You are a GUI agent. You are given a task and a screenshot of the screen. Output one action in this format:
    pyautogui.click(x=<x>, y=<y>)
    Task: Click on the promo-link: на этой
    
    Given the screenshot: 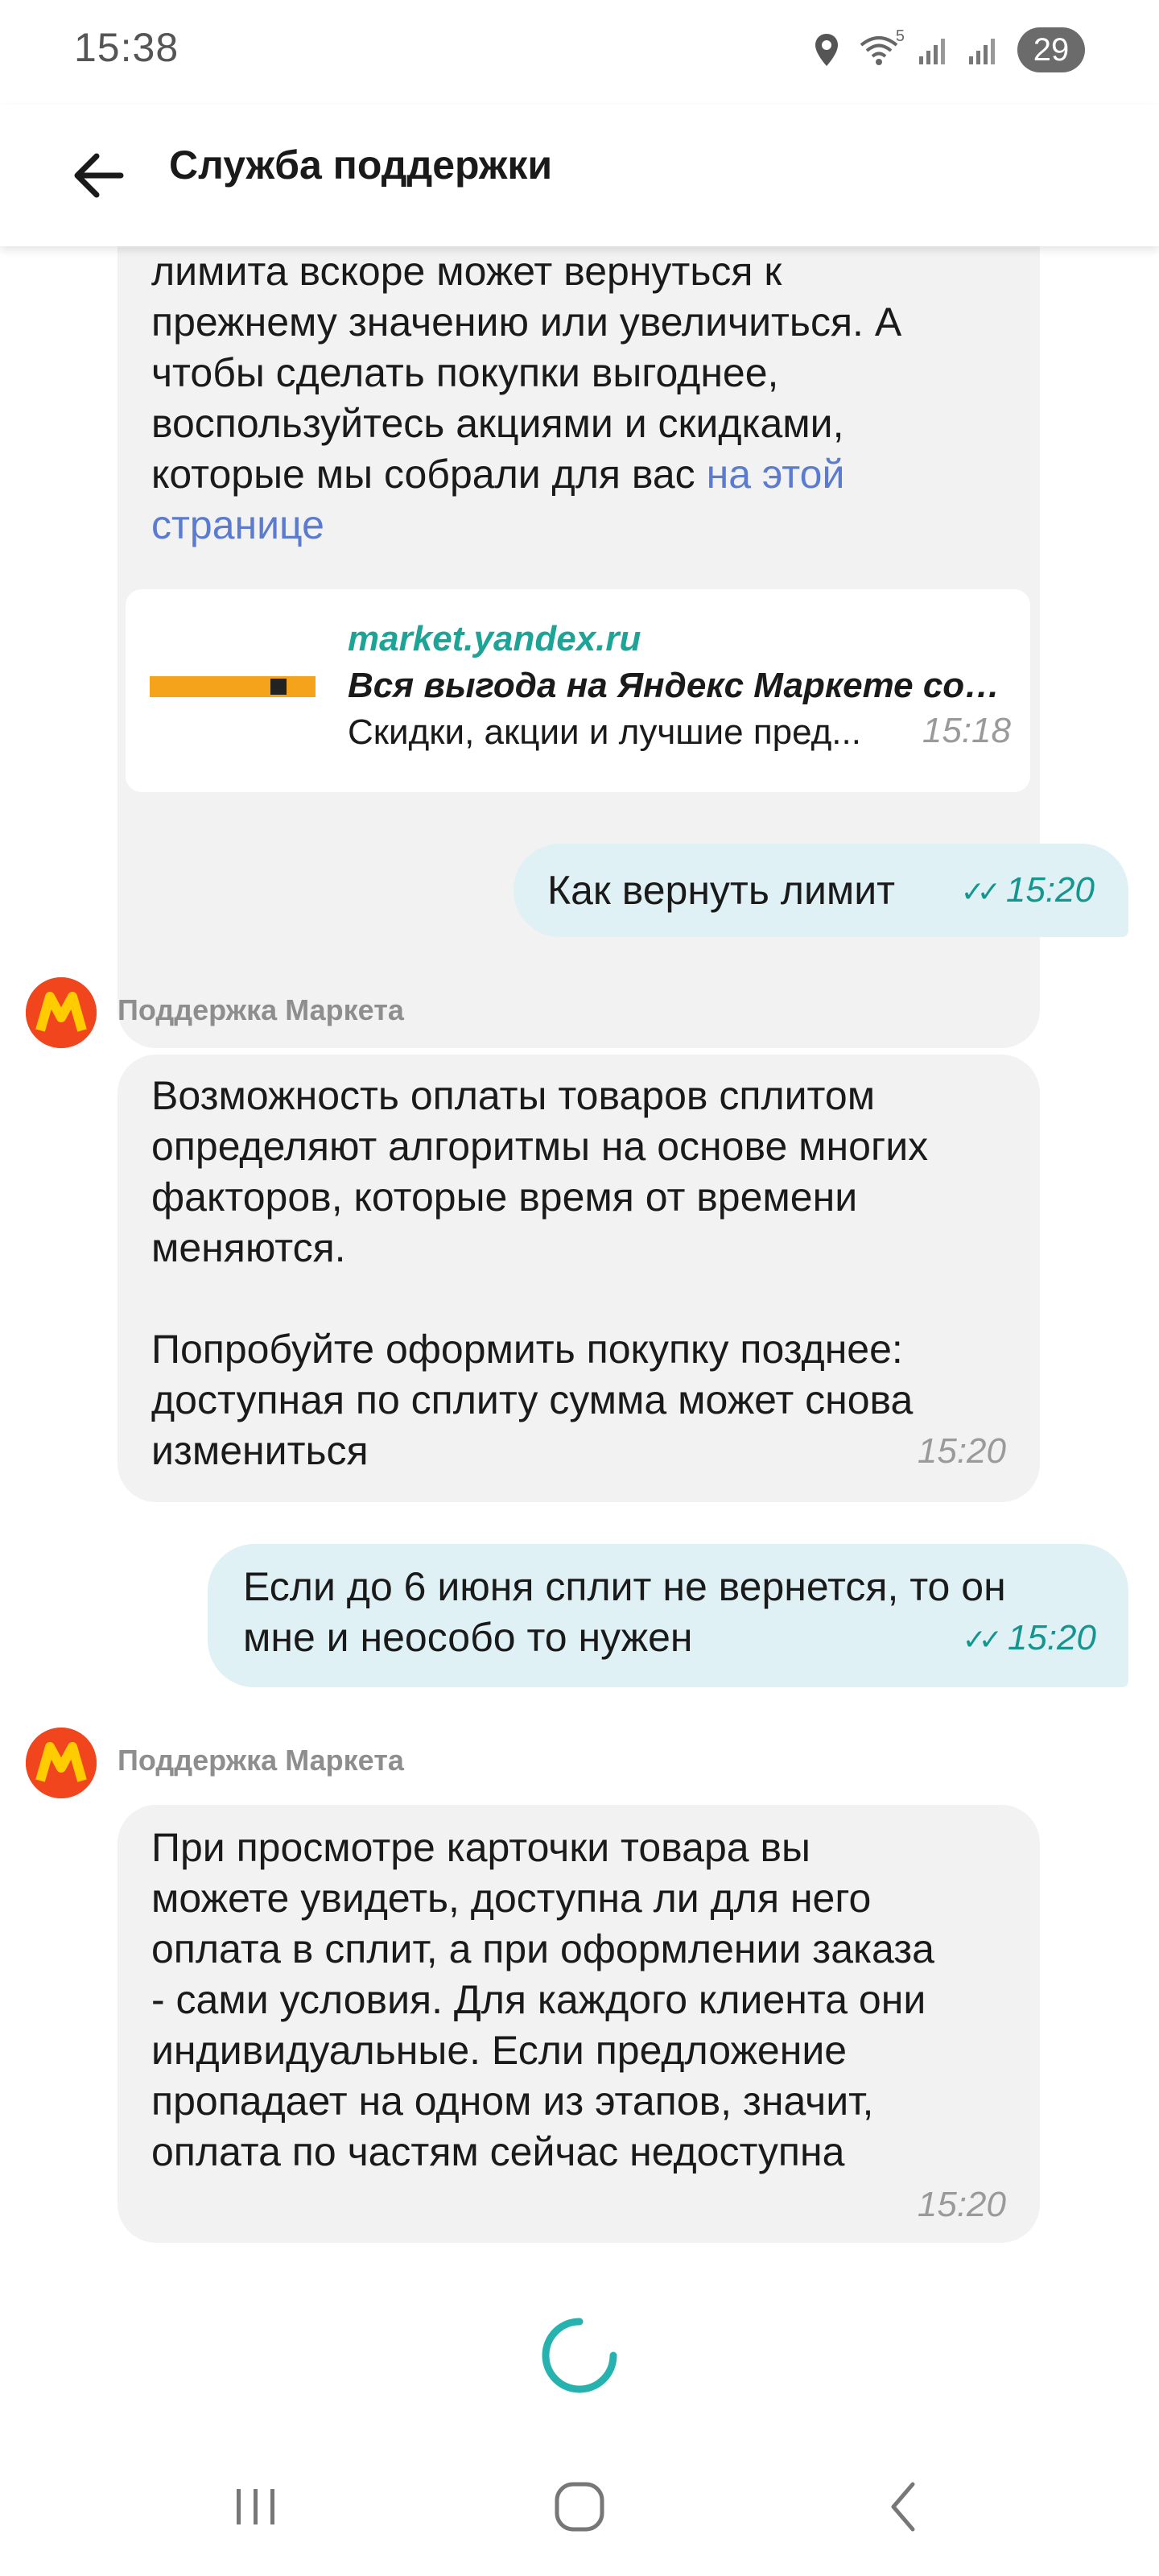 What is the action you would take?
    pyautogui.click(x=776, y=474)
    